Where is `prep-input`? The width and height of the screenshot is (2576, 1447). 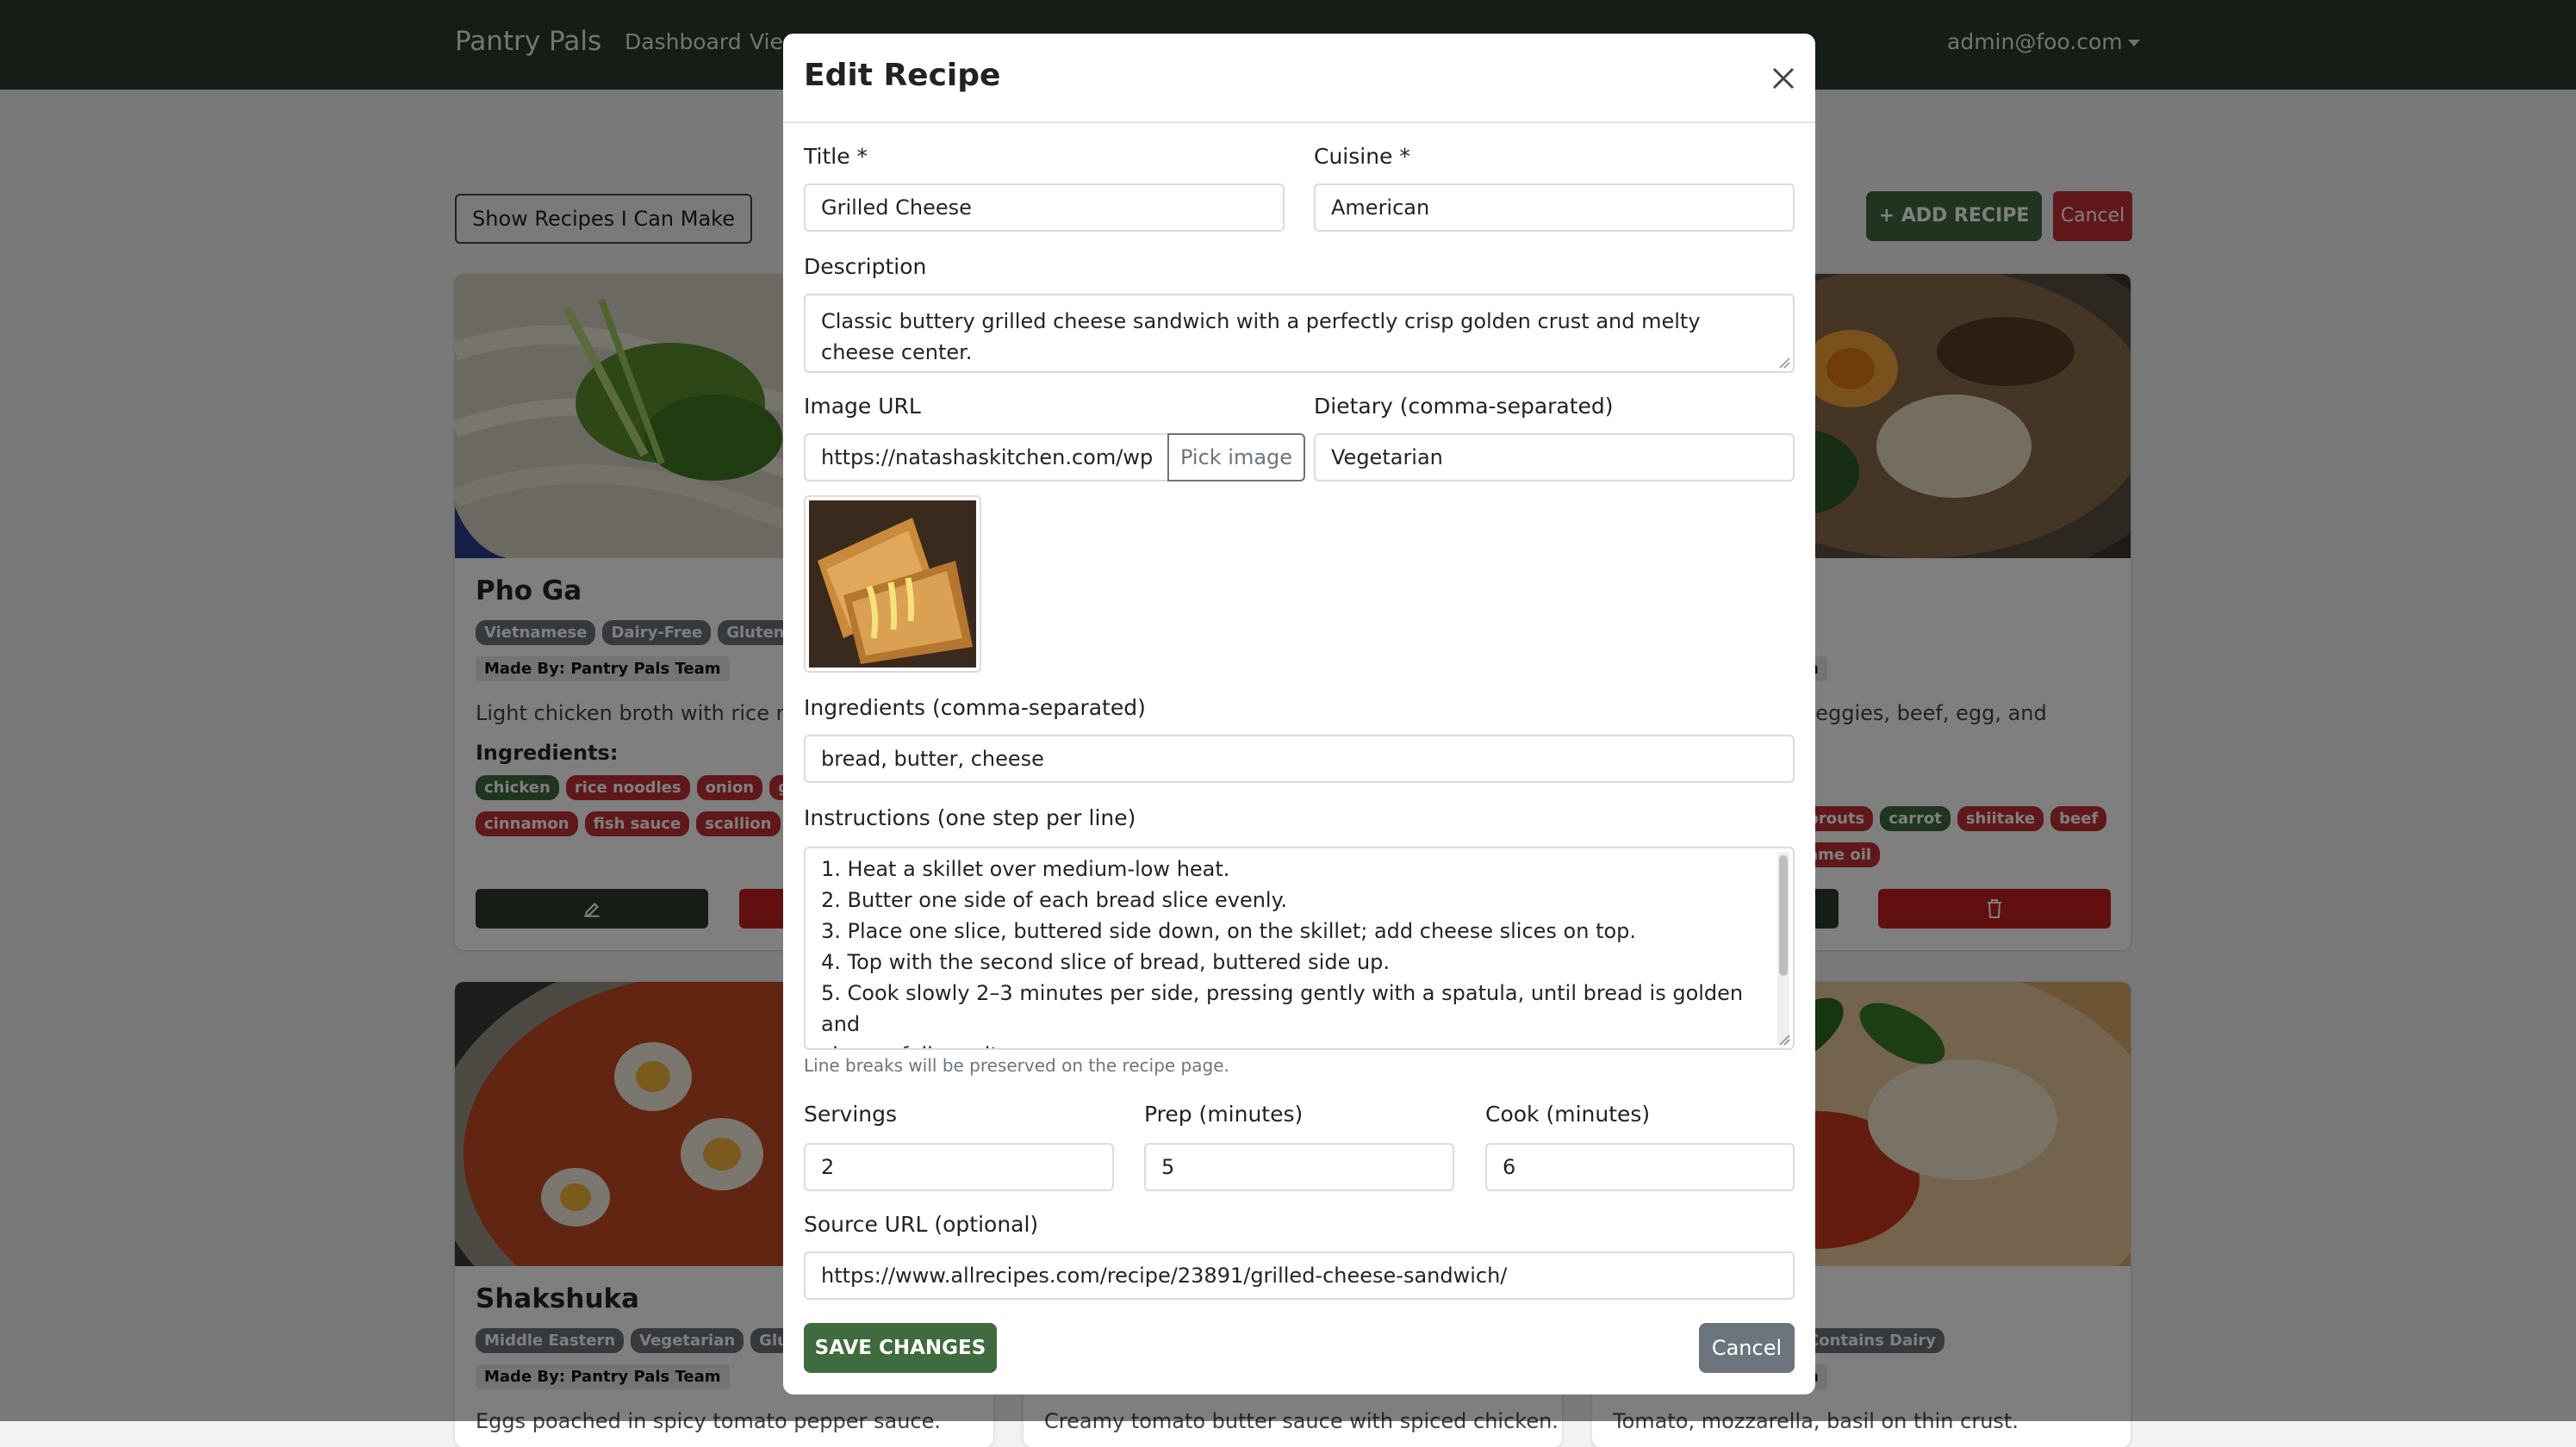 prep-input is located at coordinates (1299, 1167).